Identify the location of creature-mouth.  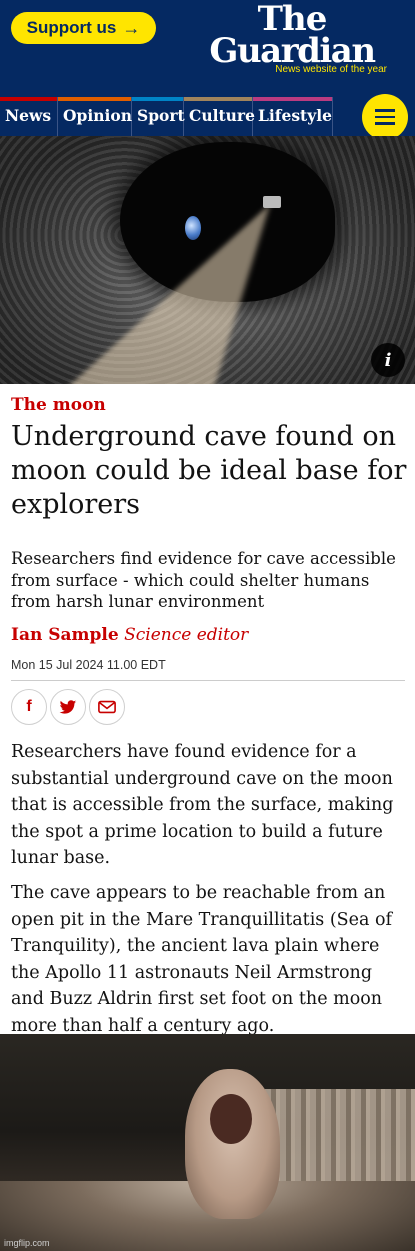
(231, 1119).